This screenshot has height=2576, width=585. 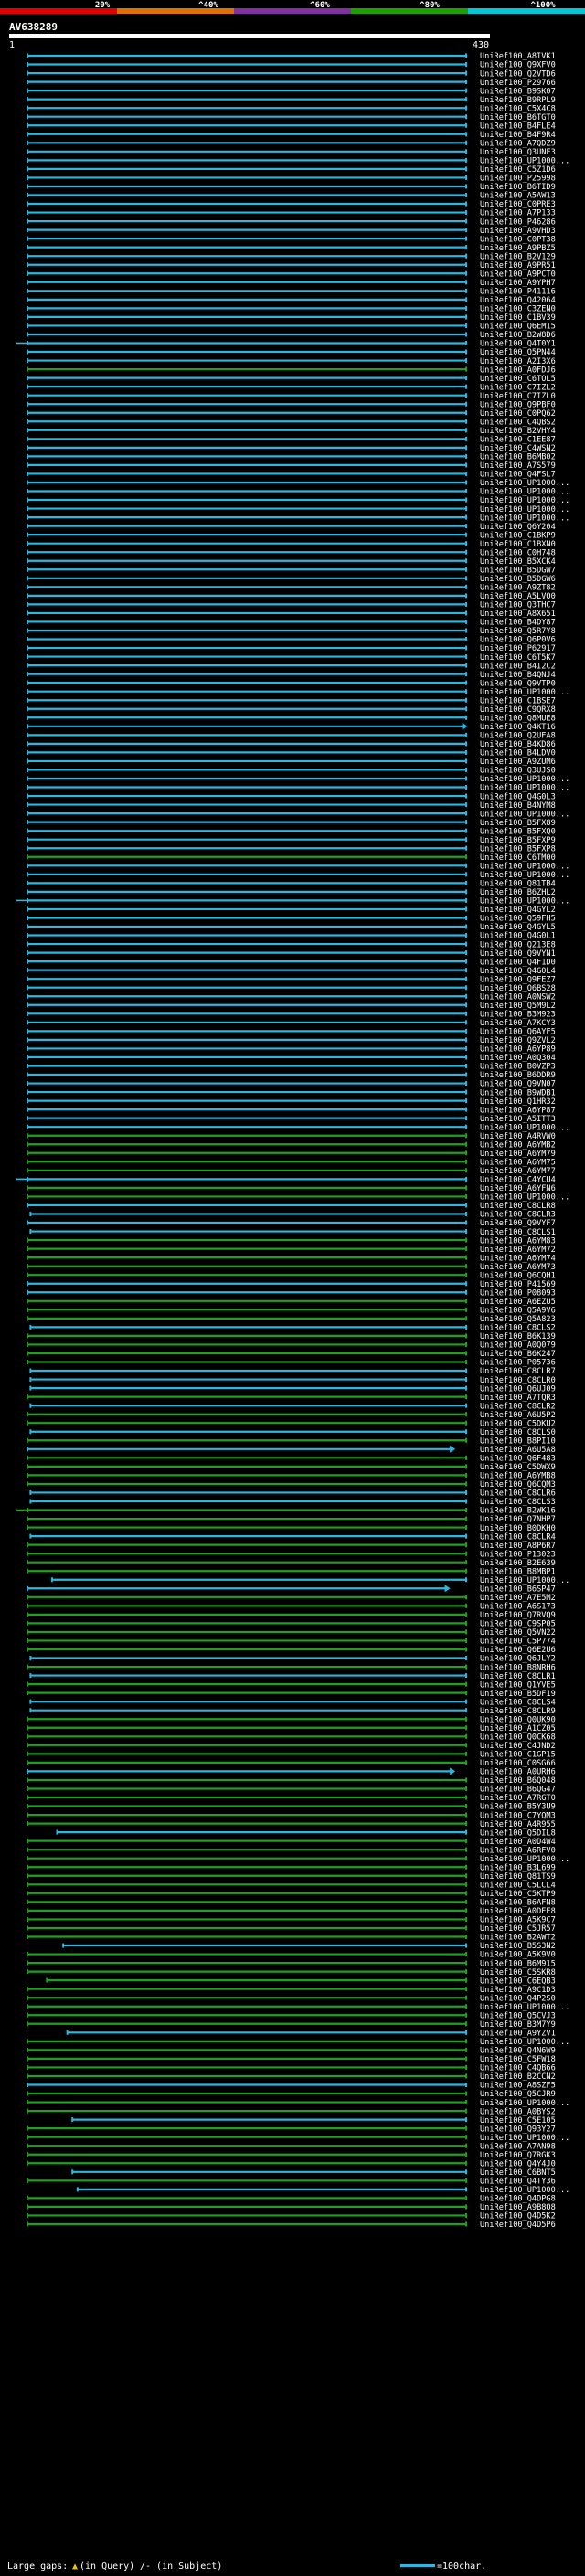 I want to click on hit-label: UniRef100_Q4T0Y1, so click(x=518, y=344).